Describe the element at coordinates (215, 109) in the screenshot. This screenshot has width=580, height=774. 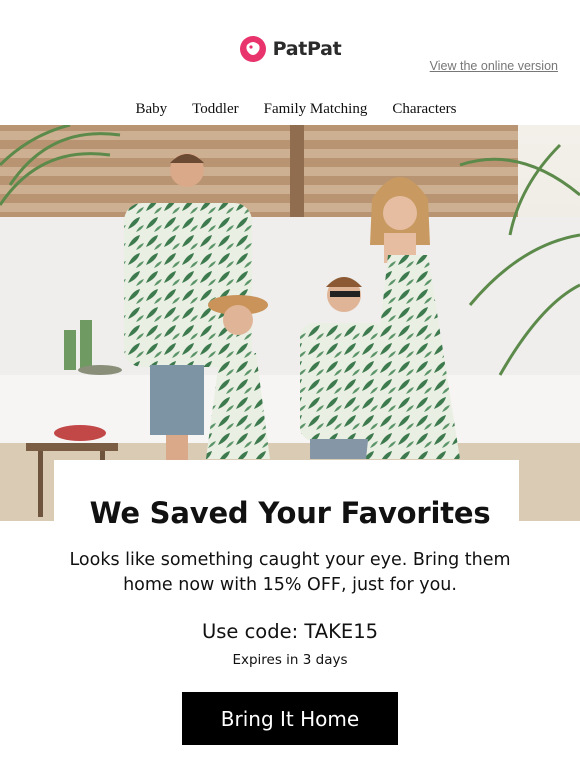
I see `nav-item-toddler: Toddler` at that location.